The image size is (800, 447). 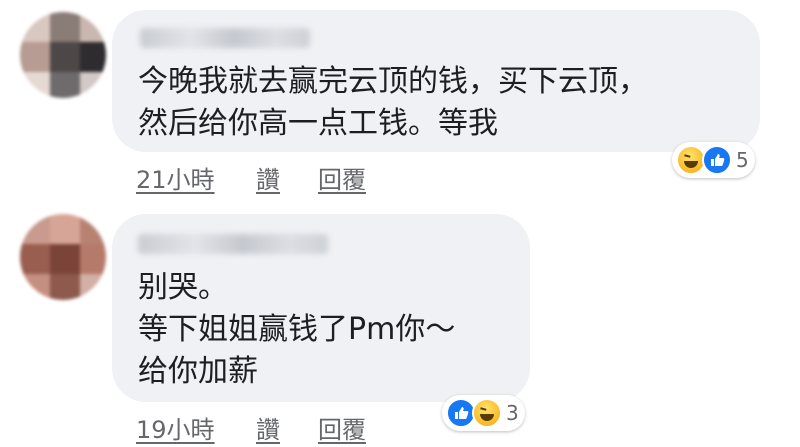 I want to click on reaction-count: 5, so click(x=742, y=160).